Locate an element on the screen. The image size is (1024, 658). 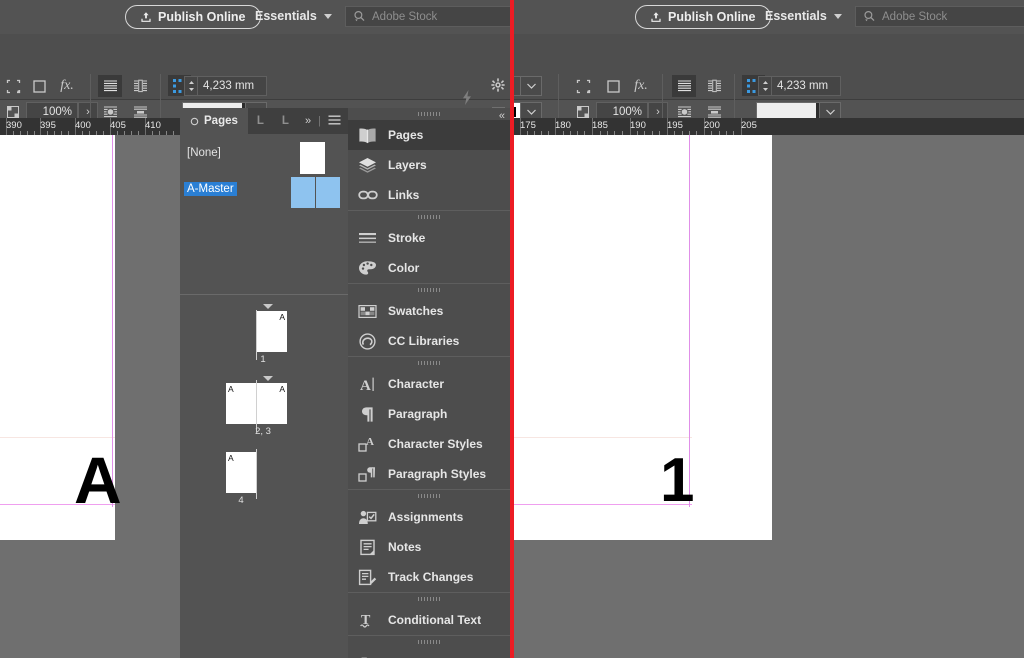
document-canvas-left: A is located at coordinates (90, 396).